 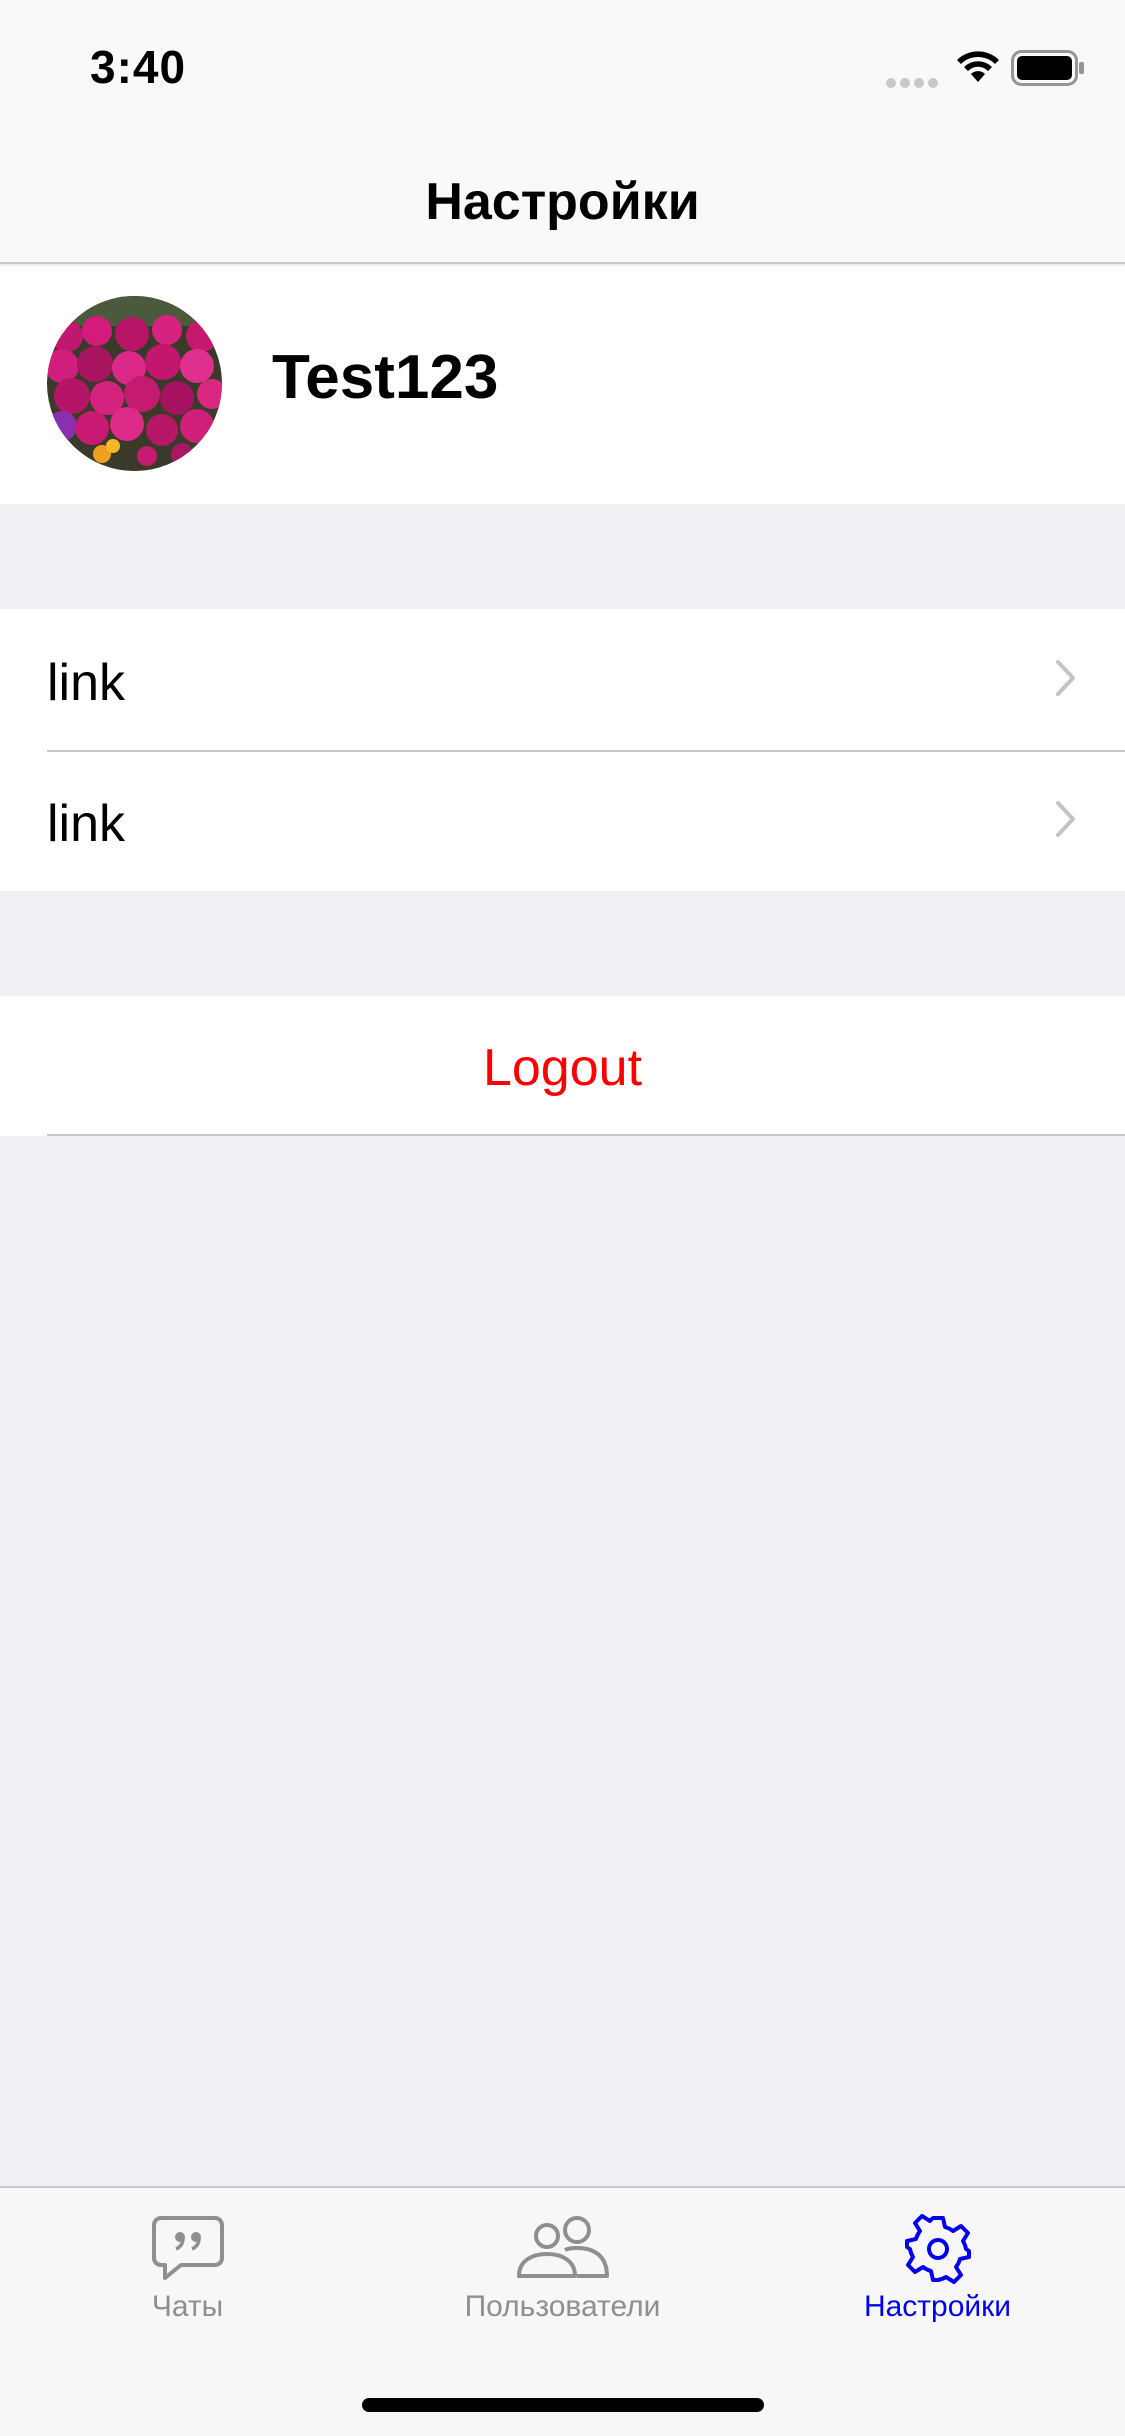 What do you see at coordinates (187, 2306) in the screenshot?
I see `tab-label: Чаты` at bounding box center [187, 2306].